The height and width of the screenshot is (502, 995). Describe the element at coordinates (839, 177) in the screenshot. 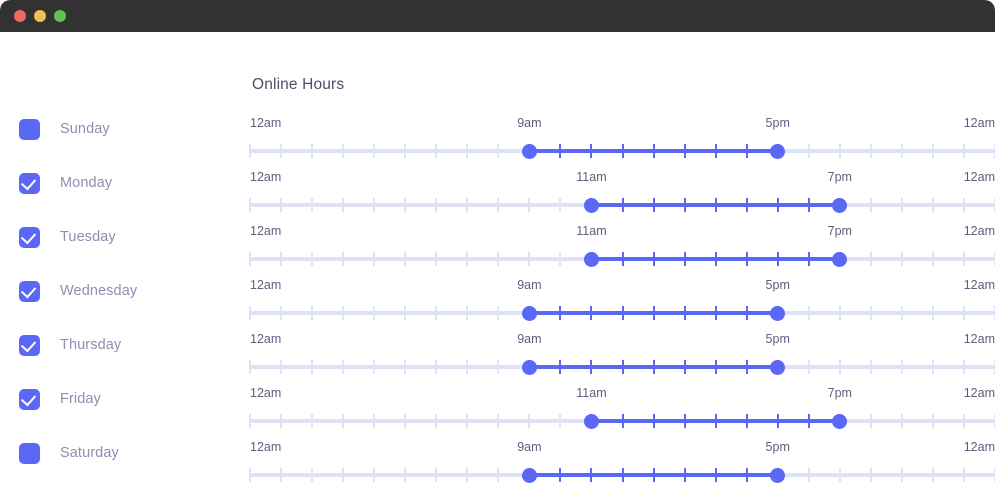

I see `end-time-label: 7pm` at that location.